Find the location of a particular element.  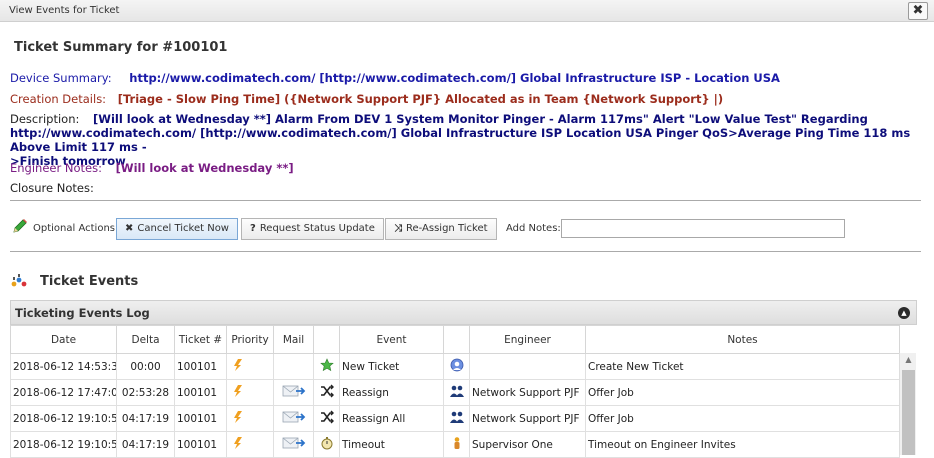

date-cell: 2018-06-12 14:53:35 is located at coordinates (63, 366).